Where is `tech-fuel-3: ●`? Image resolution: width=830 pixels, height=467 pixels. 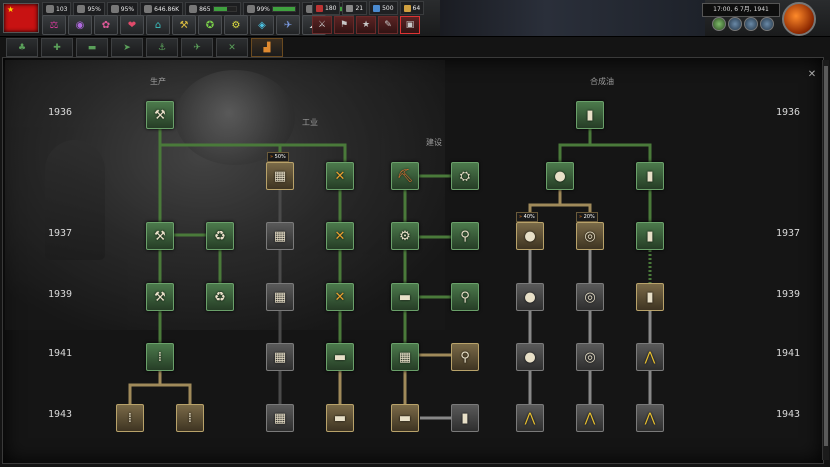
tech-fuel-3: ● is located at coordinates (530, 357).